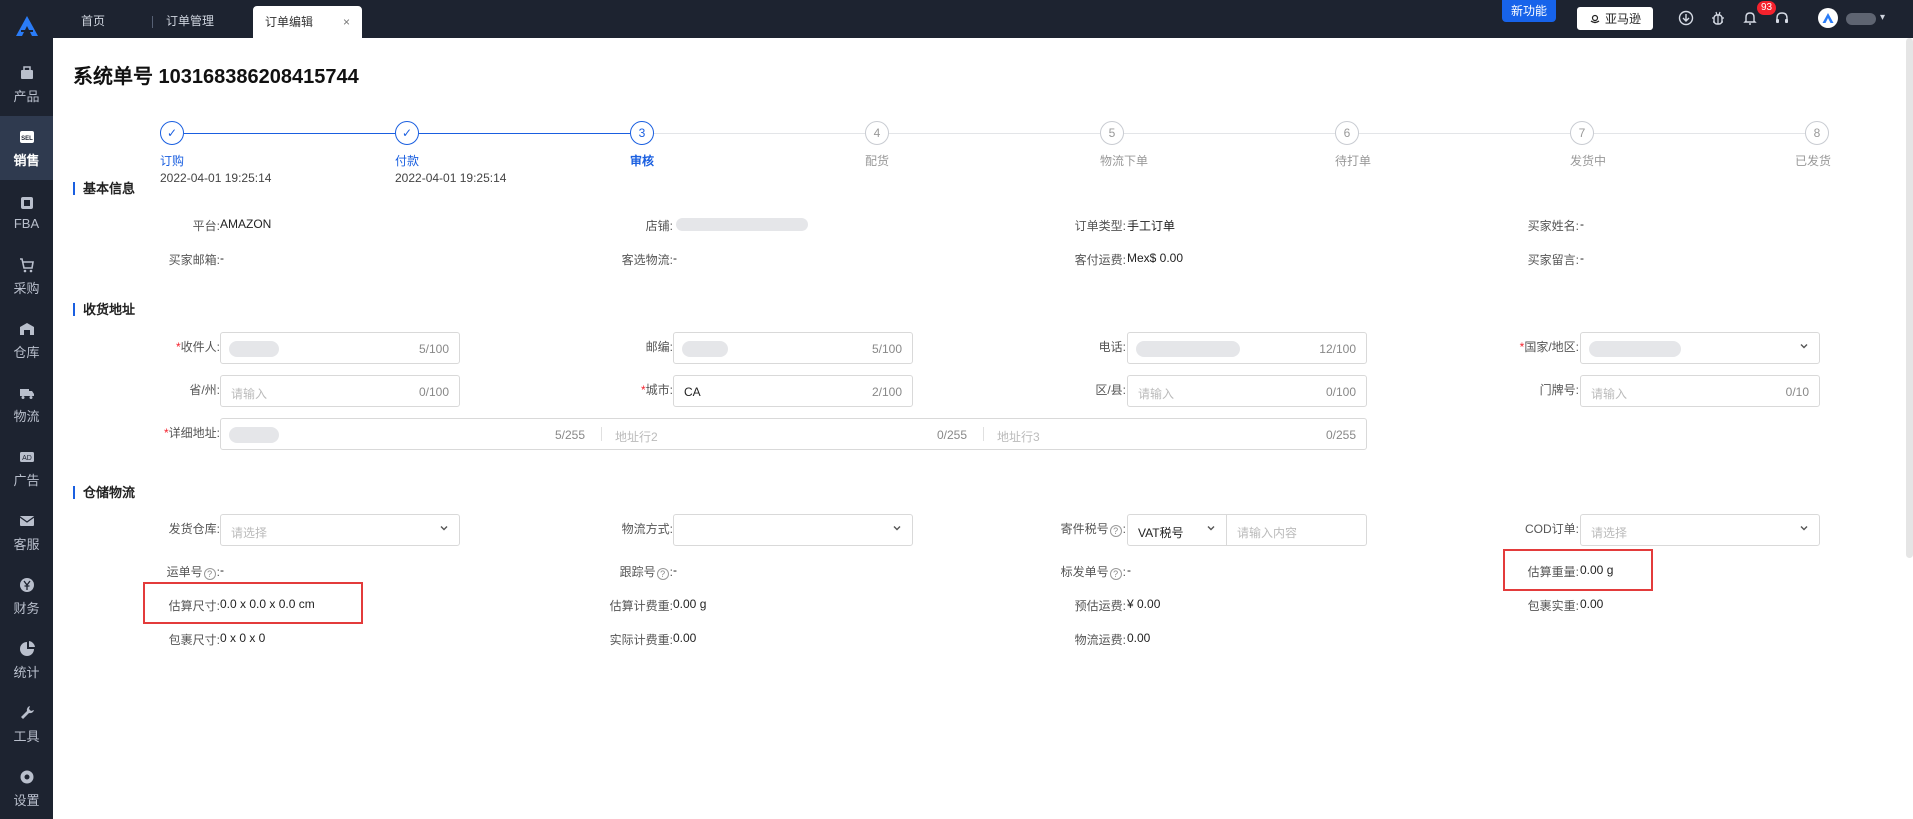 The image size is (1913, 819). I want to click on sidebar-item-label: 采购, so click(26, 288).